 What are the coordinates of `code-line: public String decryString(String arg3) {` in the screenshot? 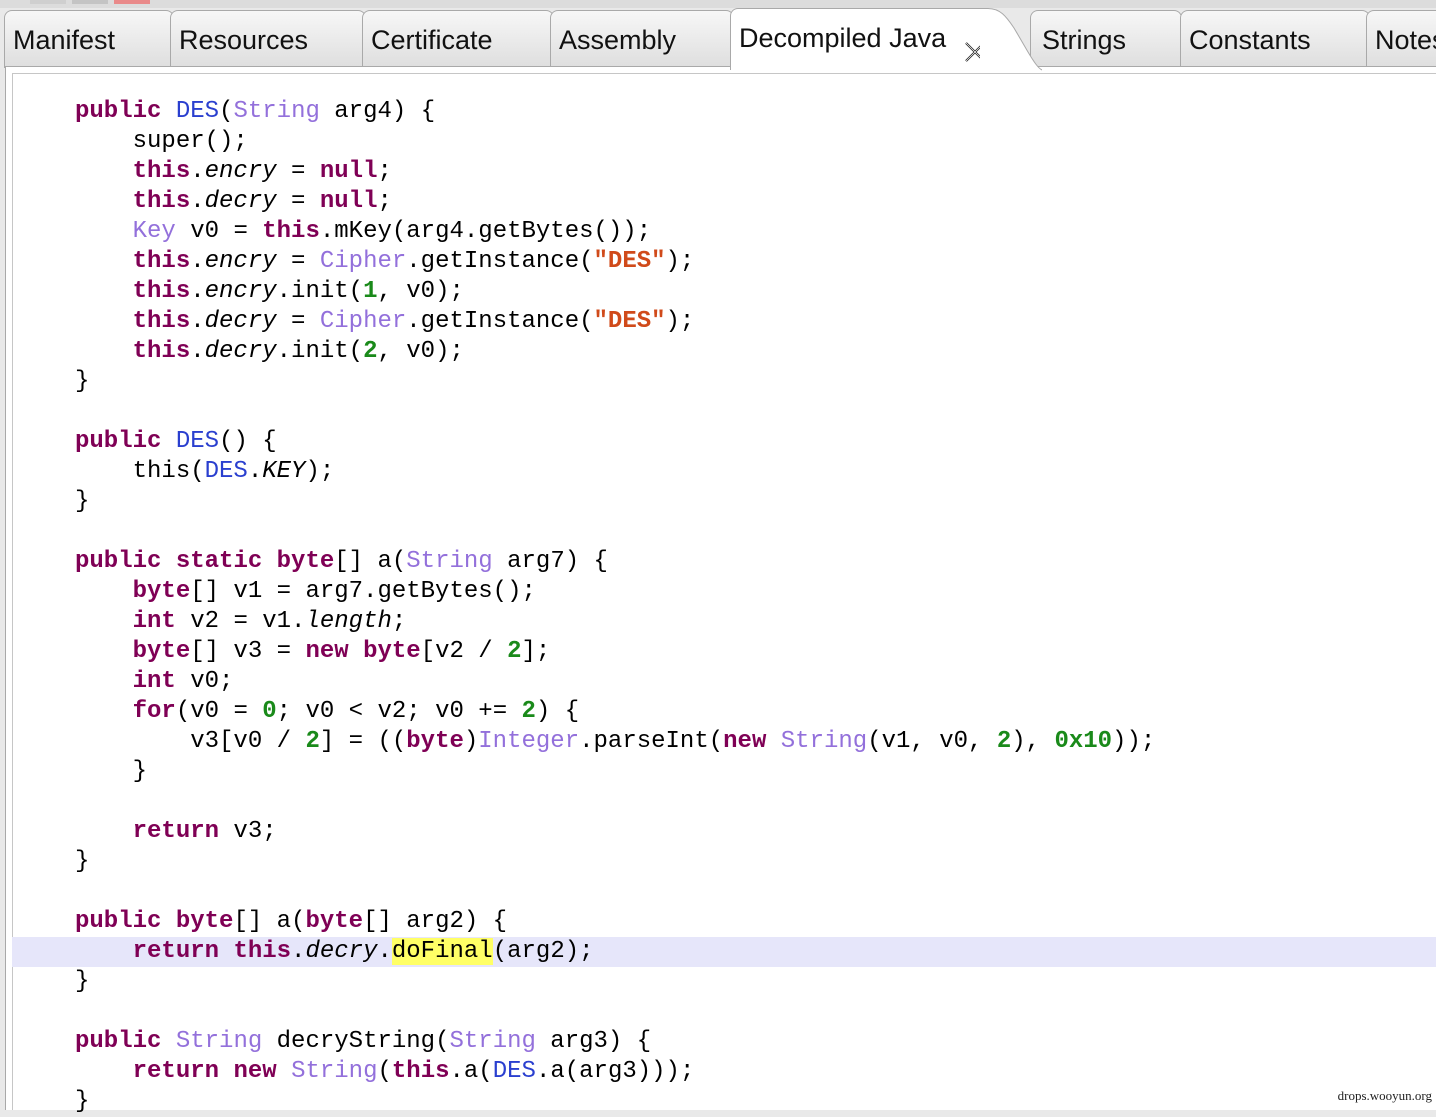 It's located at (615, 1042).